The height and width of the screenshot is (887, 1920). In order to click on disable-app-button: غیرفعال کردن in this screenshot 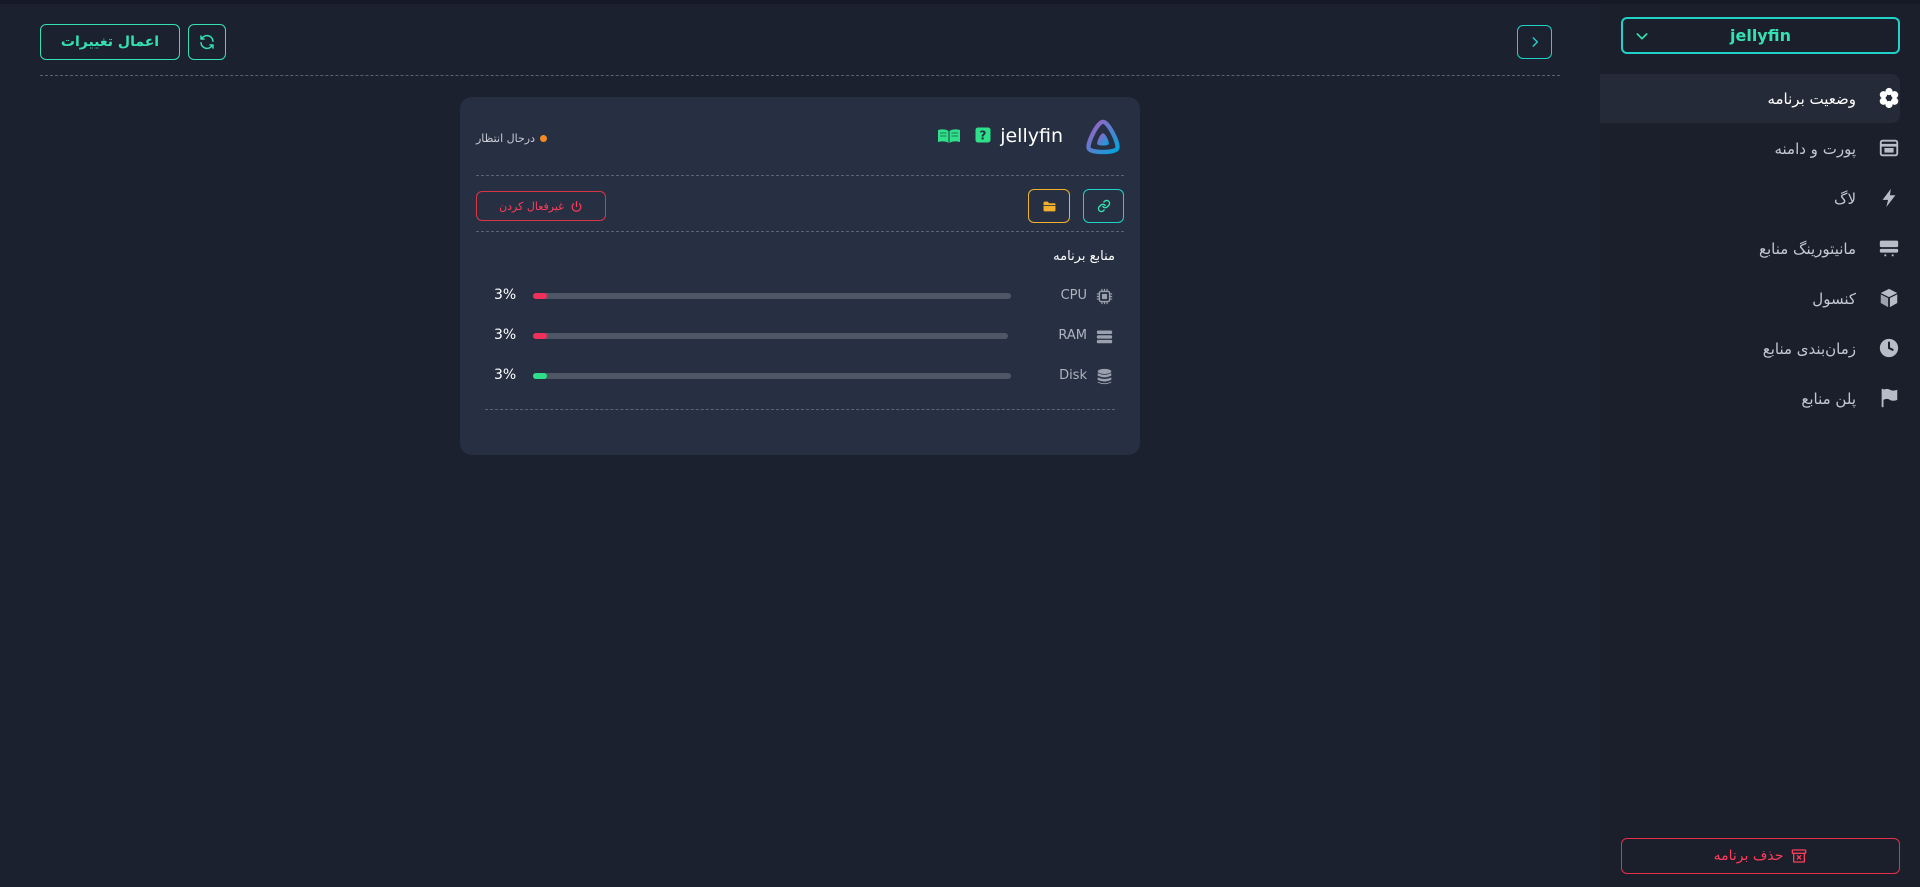, I will do `click(541, 206)`.